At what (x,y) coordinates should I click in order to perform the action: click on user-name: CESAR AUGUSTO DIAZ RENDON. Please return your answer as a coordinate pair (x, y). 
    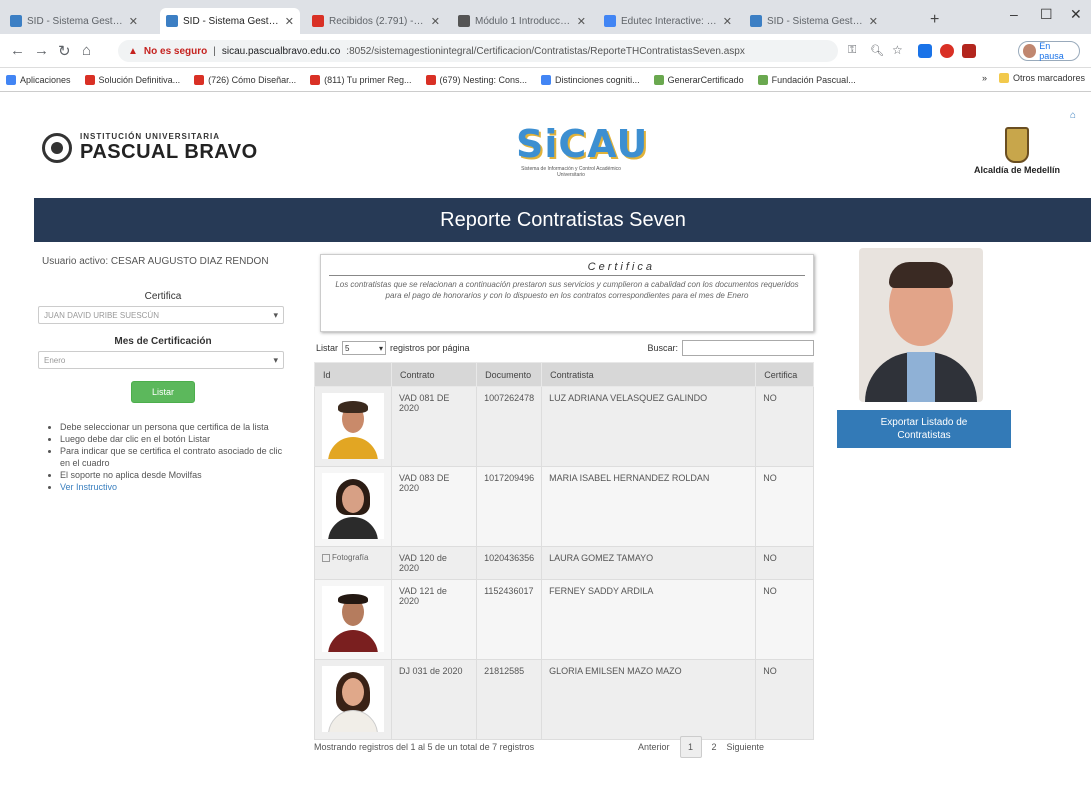
    Looking at the image, I should click on (189, 261).